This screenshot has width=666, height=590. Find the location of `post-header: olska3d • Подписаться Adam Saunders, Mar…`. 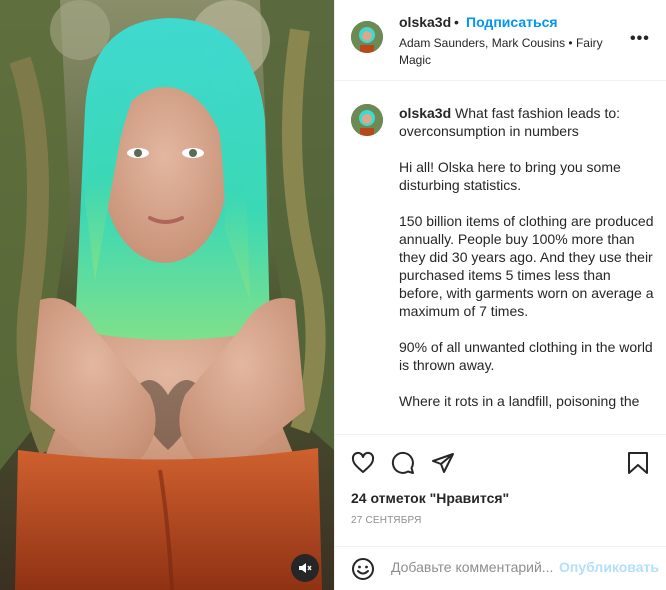

post-header: olska3d • Подписаться Adam Saunders, Mar… is located at coordinates (500, 40).